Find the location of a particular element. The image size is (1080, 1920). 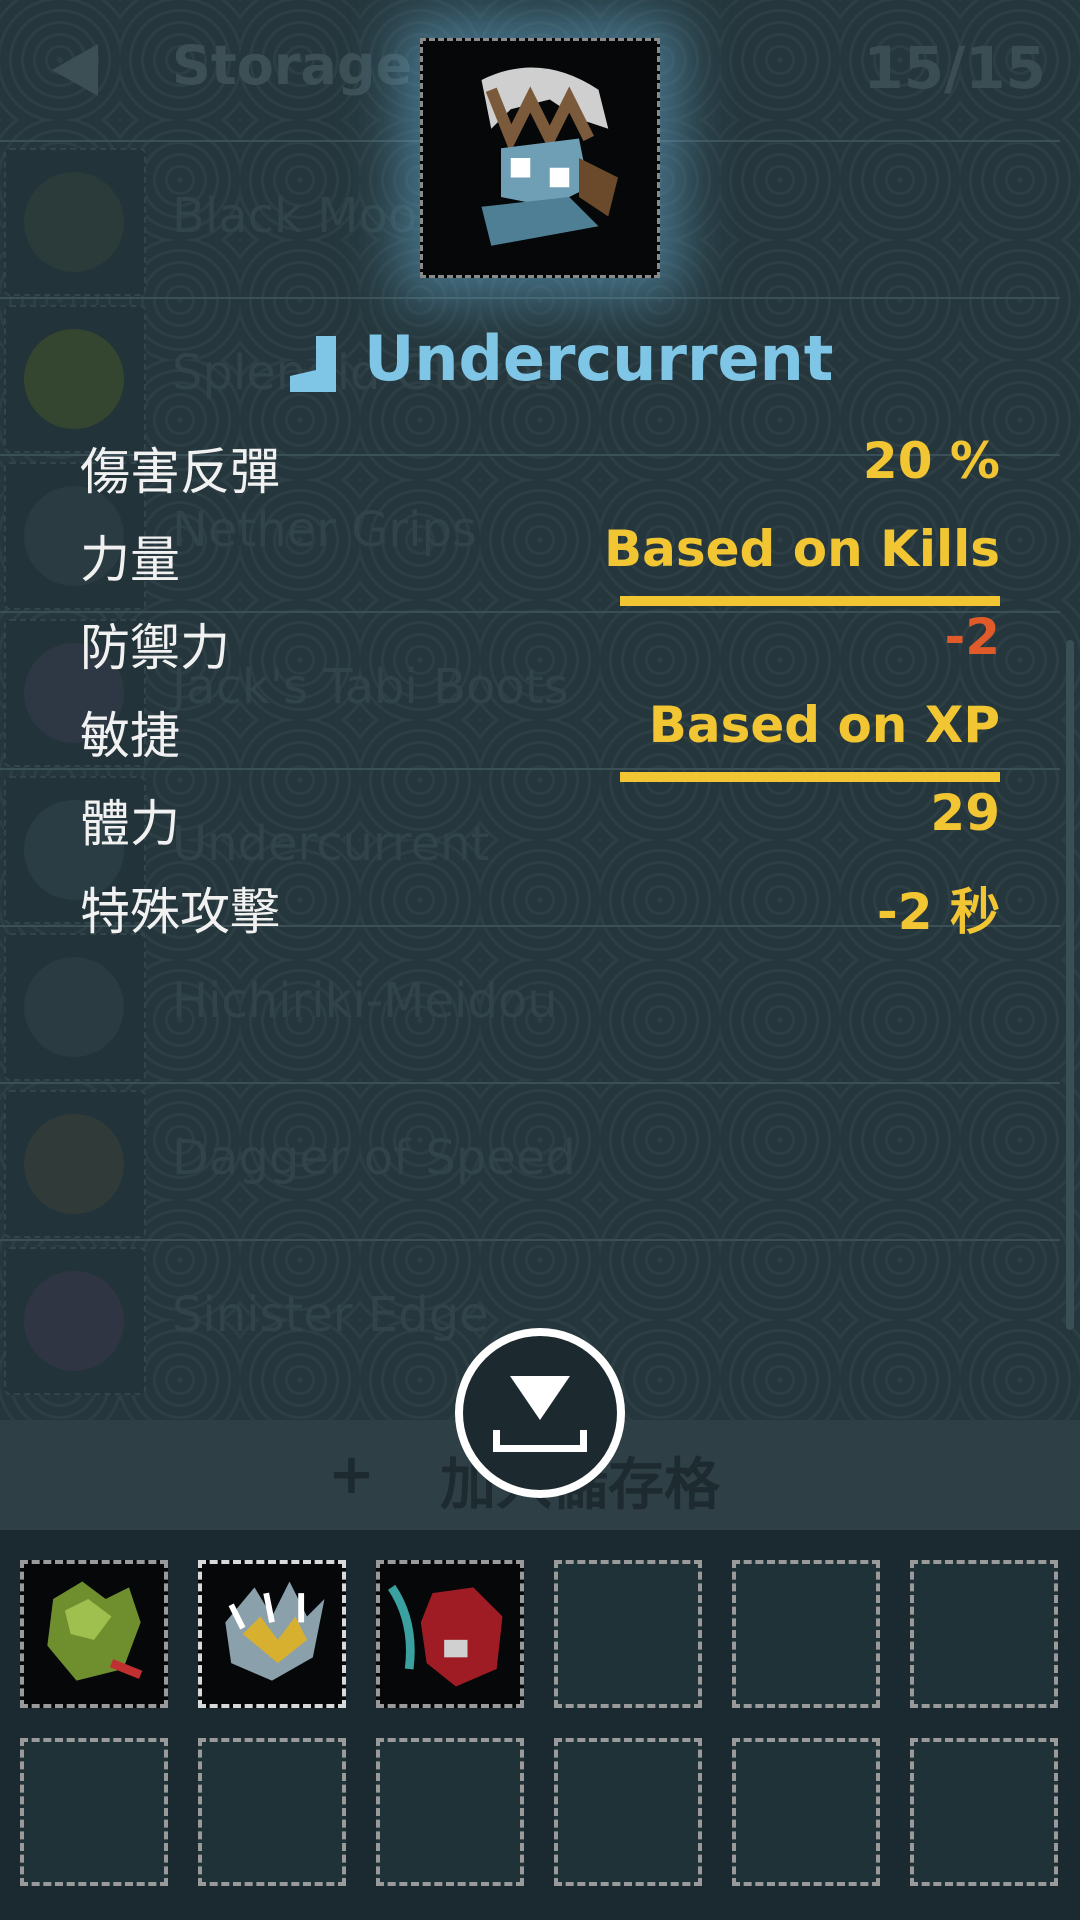

stat-row: 特殊攻擊 -2 秒 is located at coordinates (540, 912).